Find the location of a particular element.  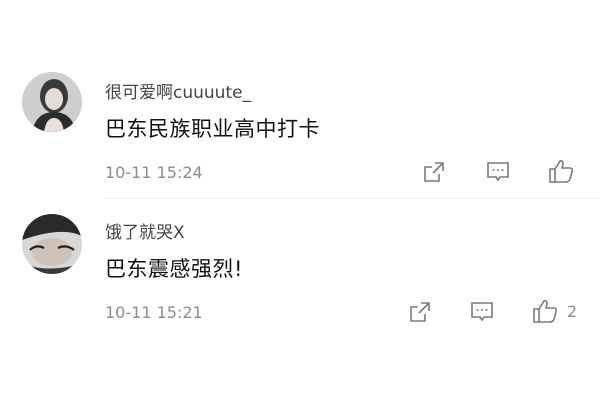

comment-text: 巴东震感强烈! is located at coordinates (174, 269).